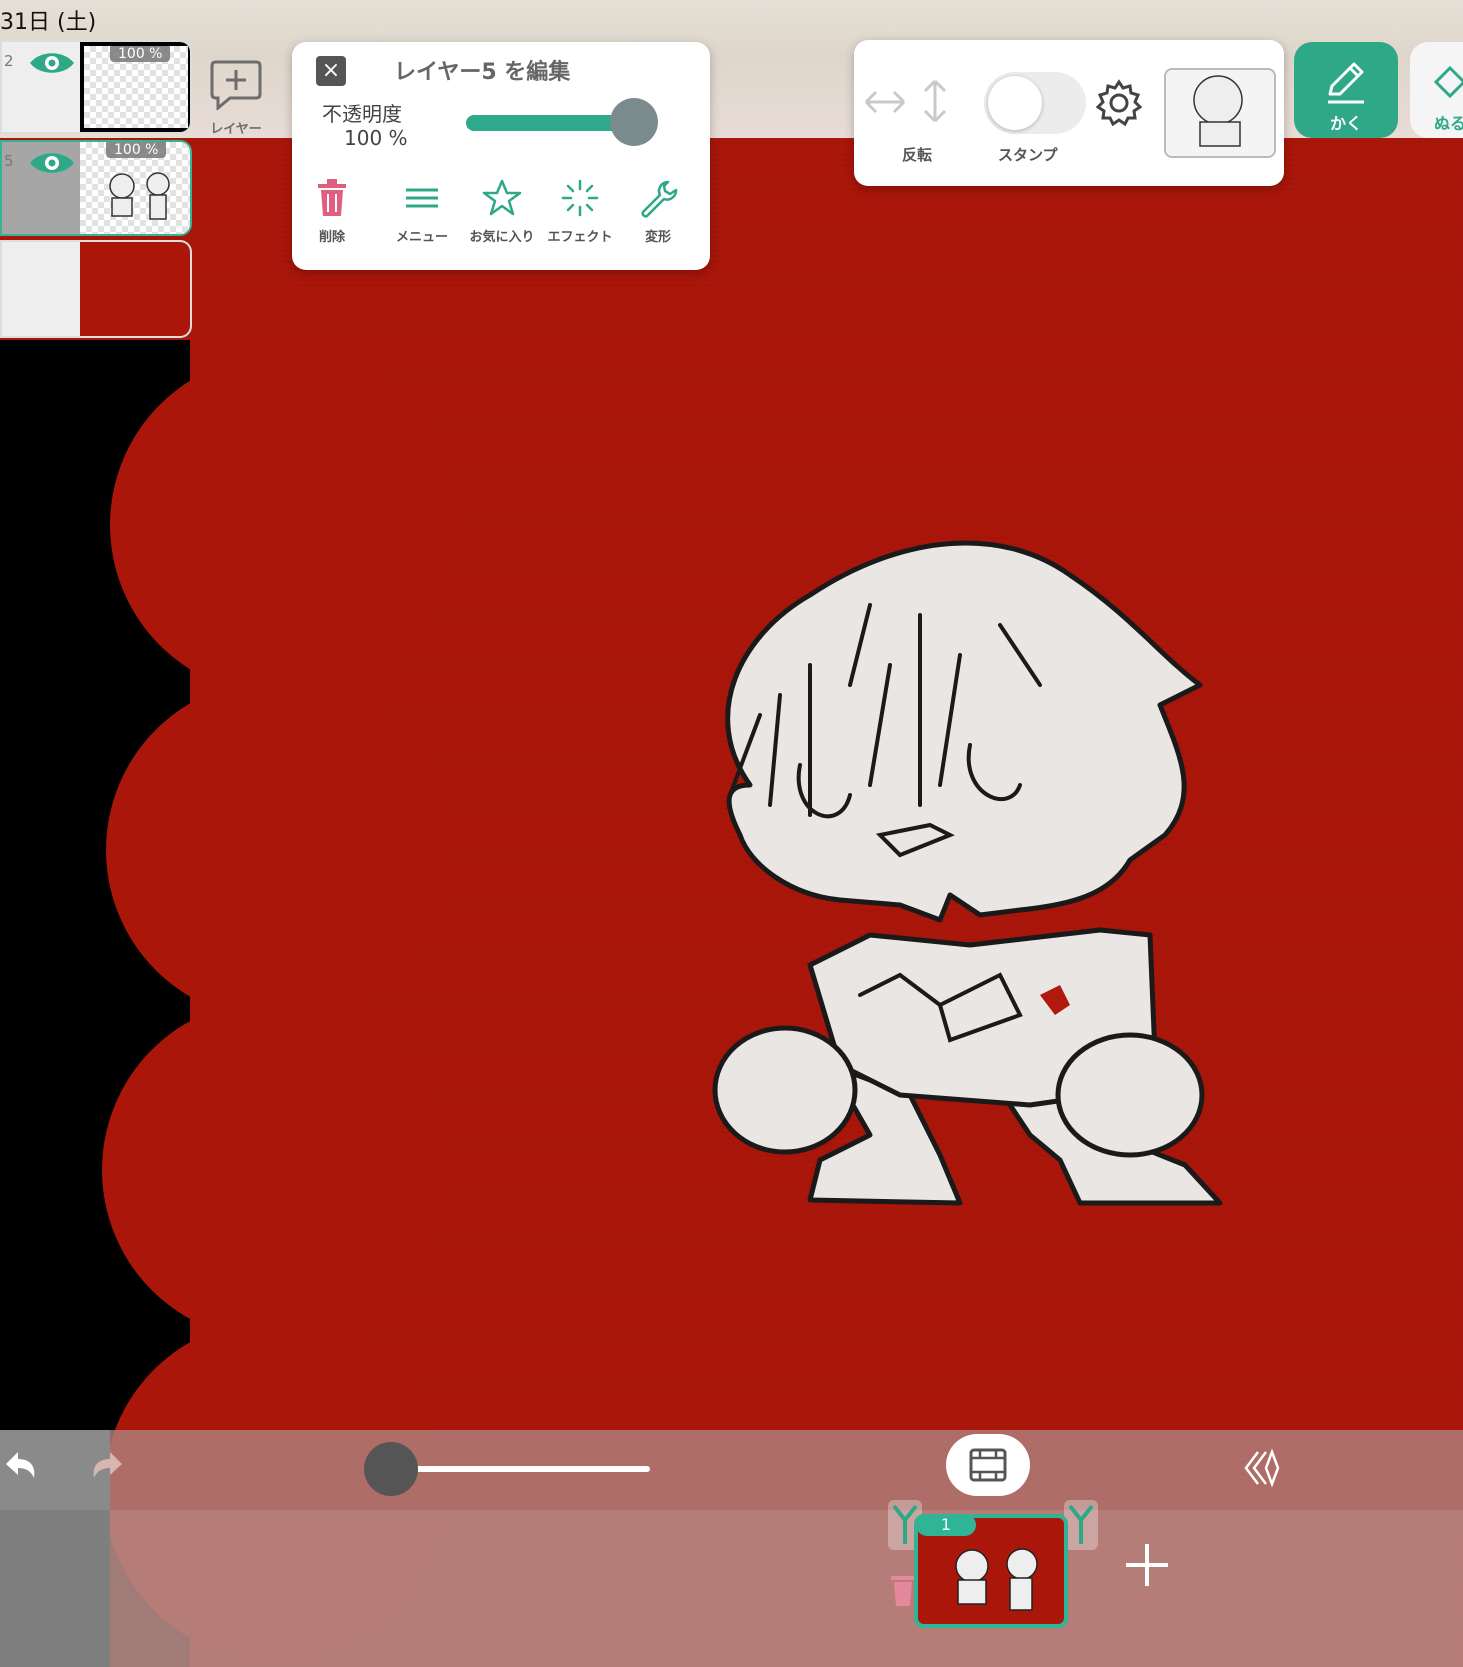 Image resolution: width=1463 pixels, height=1667 pixels. What do you see at coordinates (502, 197) in the screenshot?
I see `star-icon` at bounding box center [502, 197].